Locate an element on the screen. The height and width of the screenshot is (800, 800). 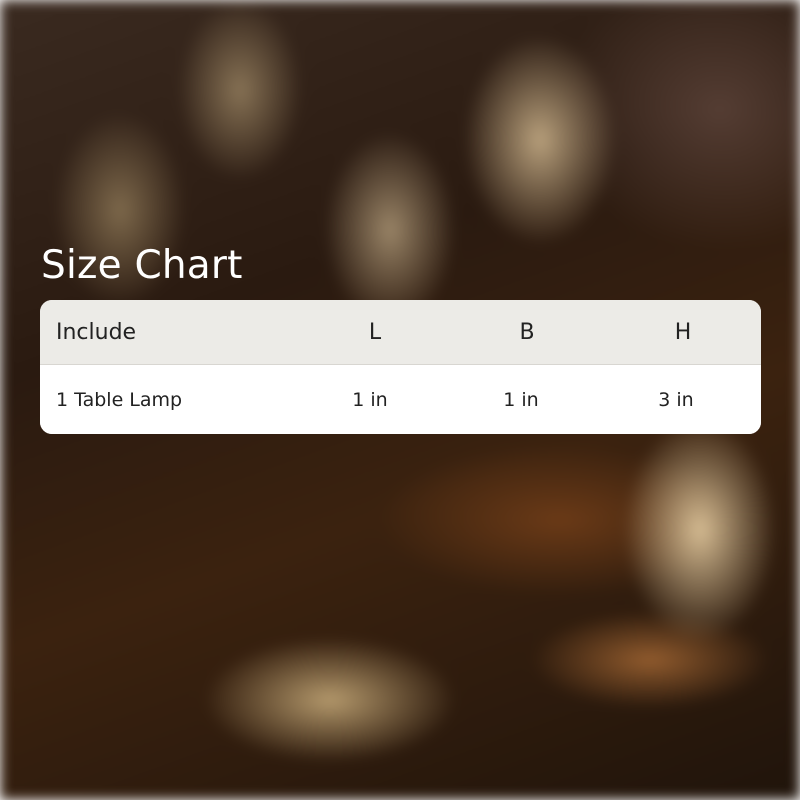
size-chart-title: Size Chart is located at coordinates (142, 265).